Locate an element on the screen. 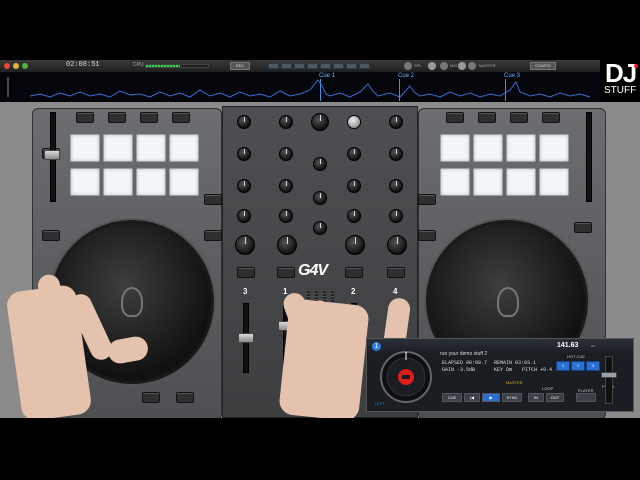 The height and width of the screenshot is (480, 640). cpu-meter is located at coordinates (177, 66).